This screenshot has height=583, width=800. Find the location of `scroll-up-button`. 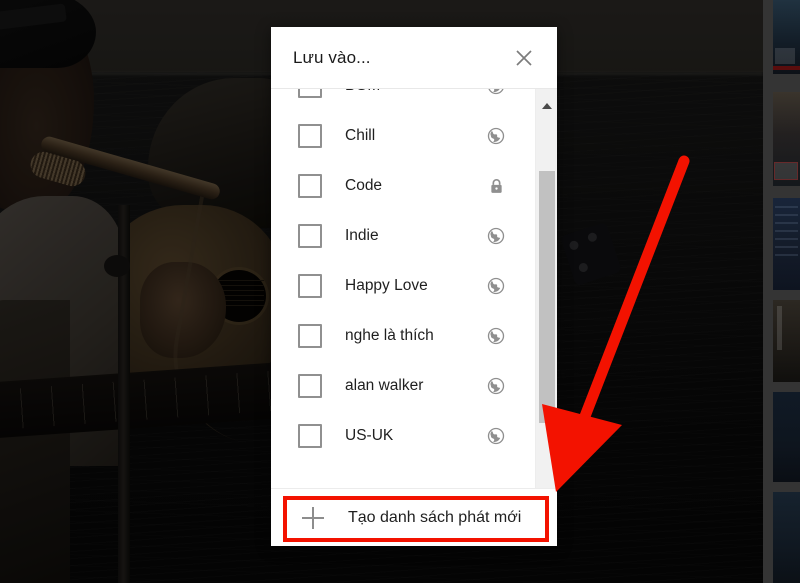

scroll-up-button is located at coordinates (546, 106).